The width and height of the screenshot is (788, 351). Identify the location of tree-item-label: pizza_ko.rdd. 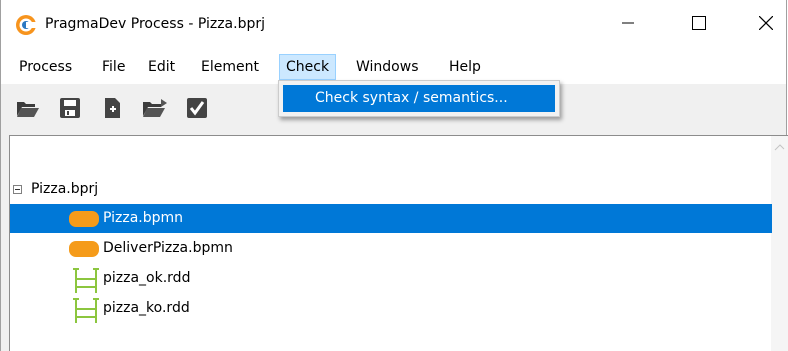
(146, 308).